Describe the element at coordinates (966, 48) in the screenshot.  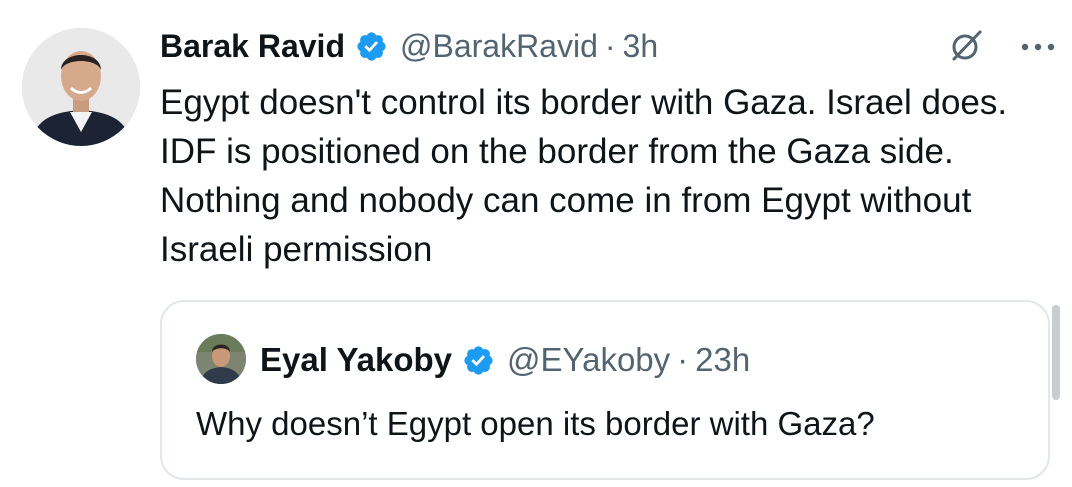
I see `grok-icon` at that location.